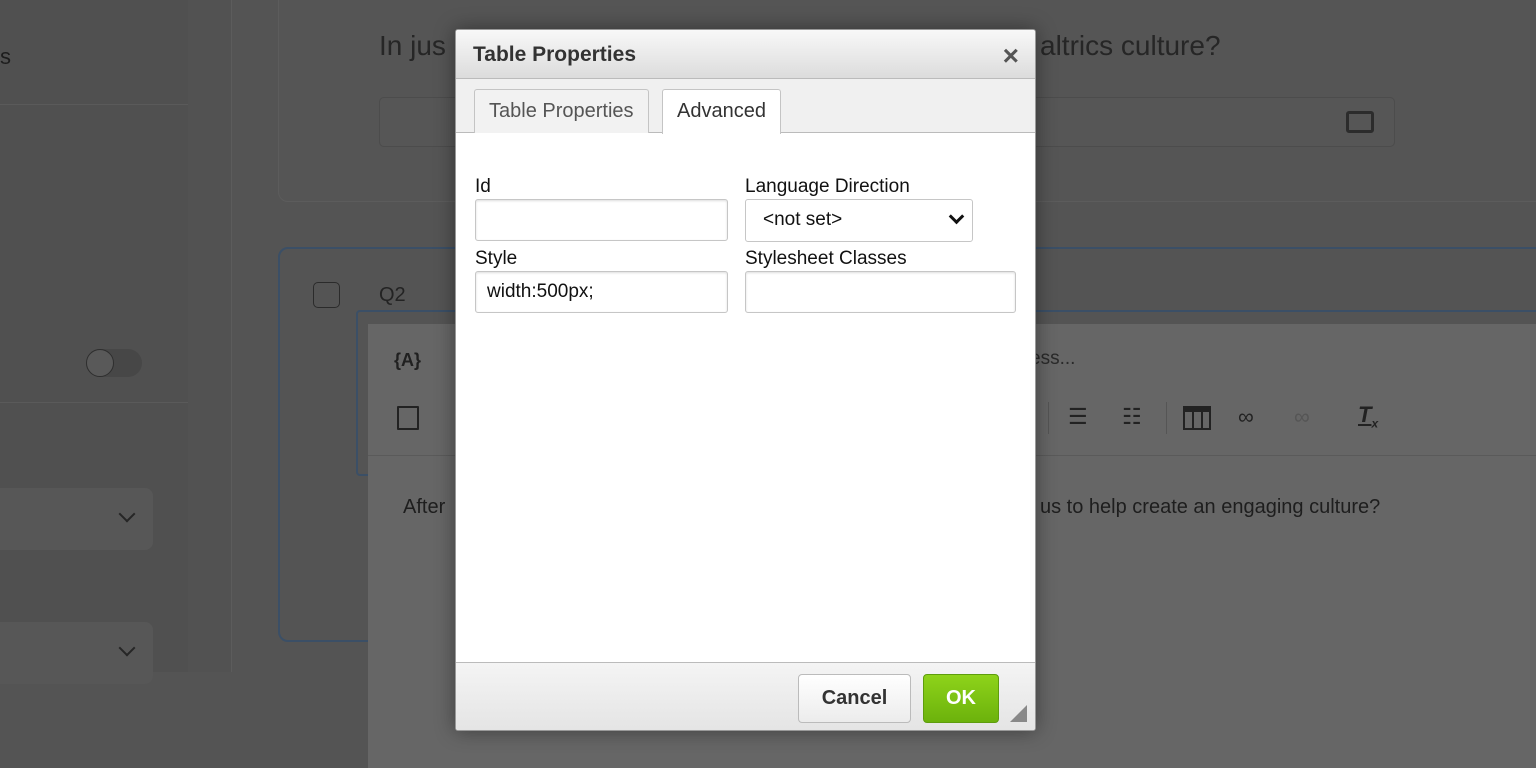 The image size is (1536, 768). What do you see at coordinates (1197, 418) in the screenshot?
I see `table-icon` at bounding box center [1197, 418].